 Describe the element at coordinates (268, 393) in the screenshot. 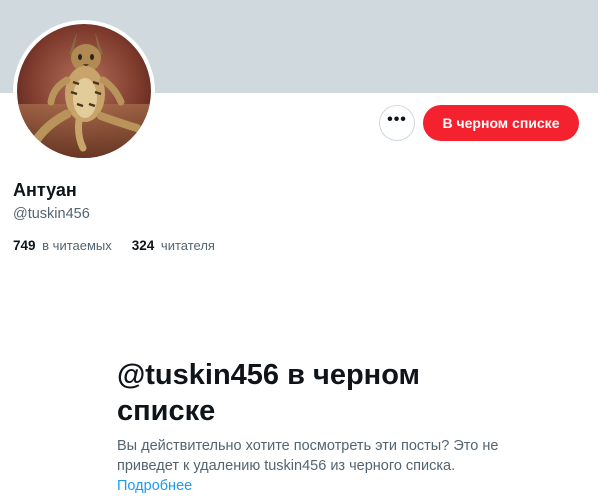

I see `blocked-notice-title: @tuskin456 в черном списке` at that location.